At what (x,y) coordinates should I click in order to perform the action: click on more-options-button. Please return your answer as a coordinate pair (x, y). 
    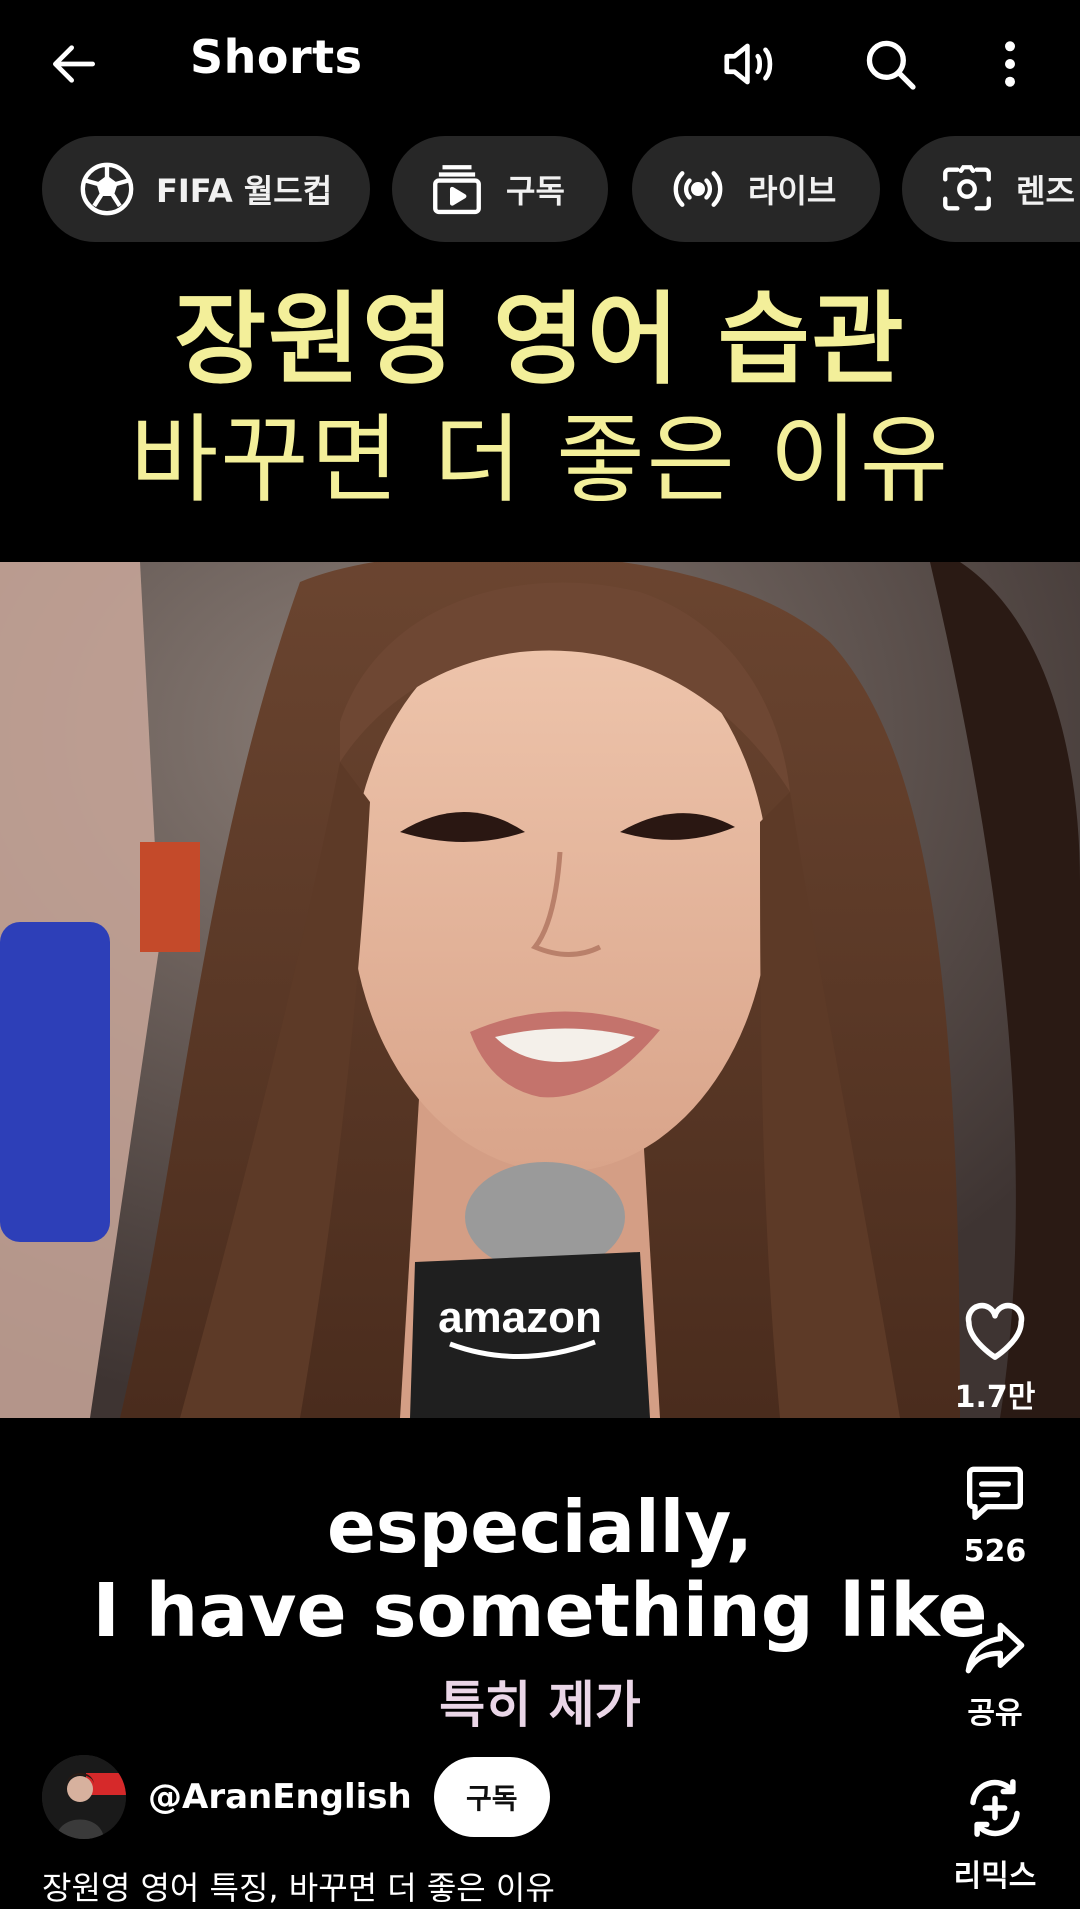
    Looking at the image, I should click on (1010, 64).